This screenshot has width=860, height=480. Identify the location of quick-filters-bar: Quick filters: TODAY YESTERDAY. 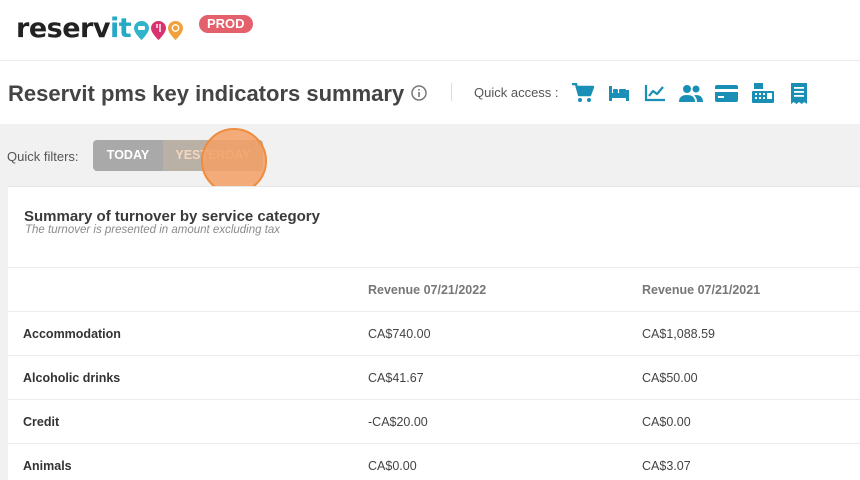
(430, 155).